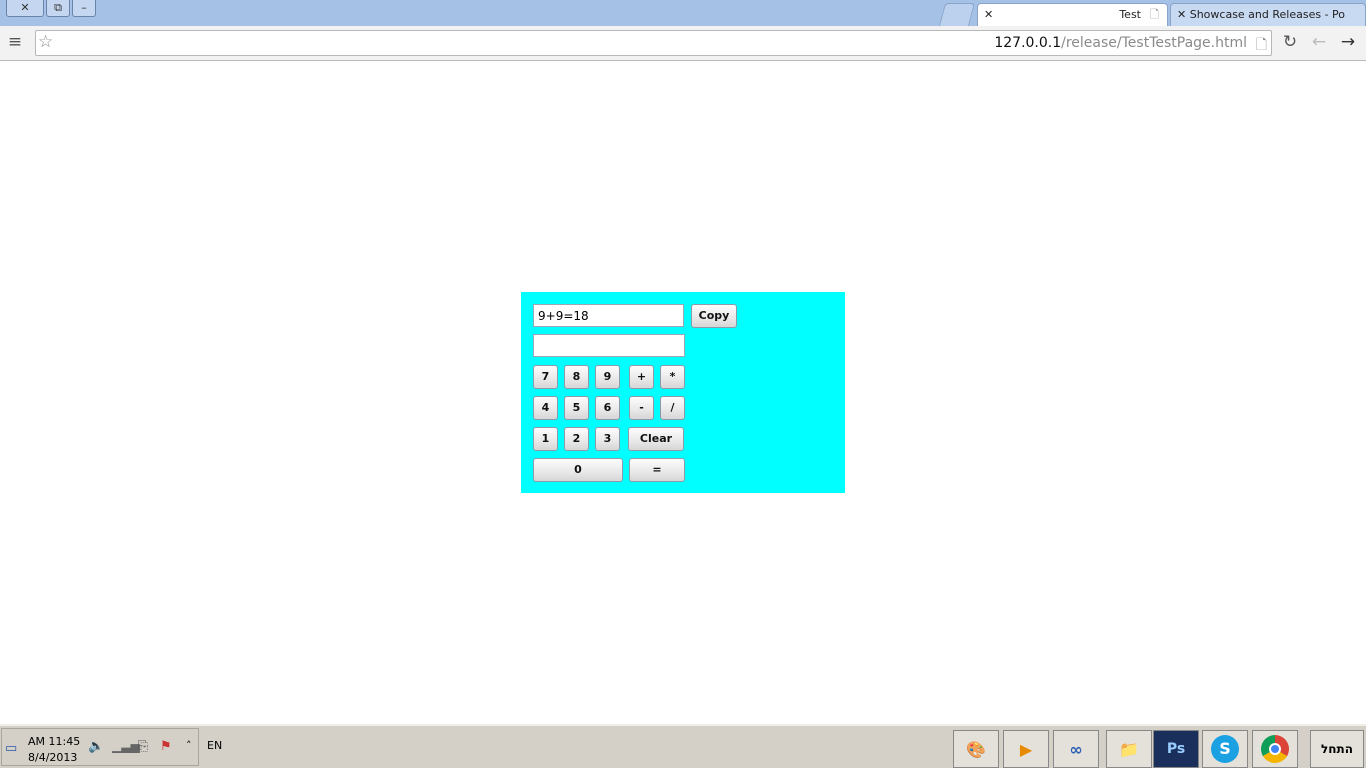 The height and width of the screenshot is (768, 1366). What do you see at coordinates (672, 377) in the screenshot?
I see `button-multiply: *` at bounding box center [672, 377].